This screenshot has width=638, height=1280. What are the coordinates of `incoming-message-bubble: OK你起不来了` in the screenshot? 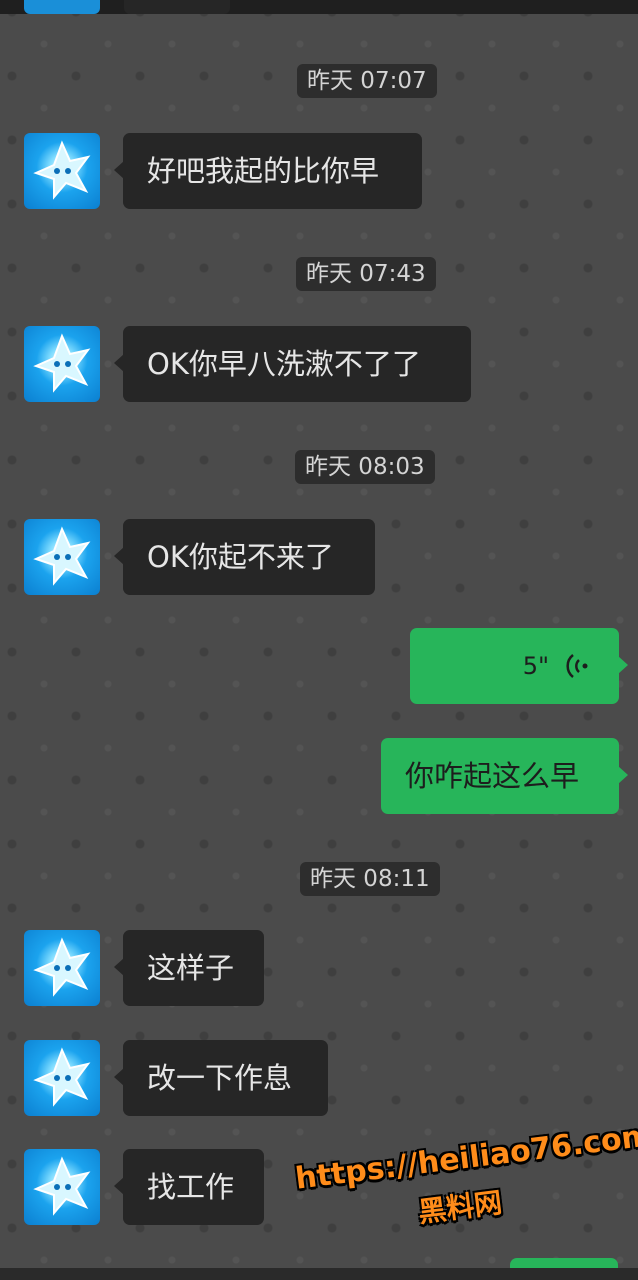 It's located at (244, 557).